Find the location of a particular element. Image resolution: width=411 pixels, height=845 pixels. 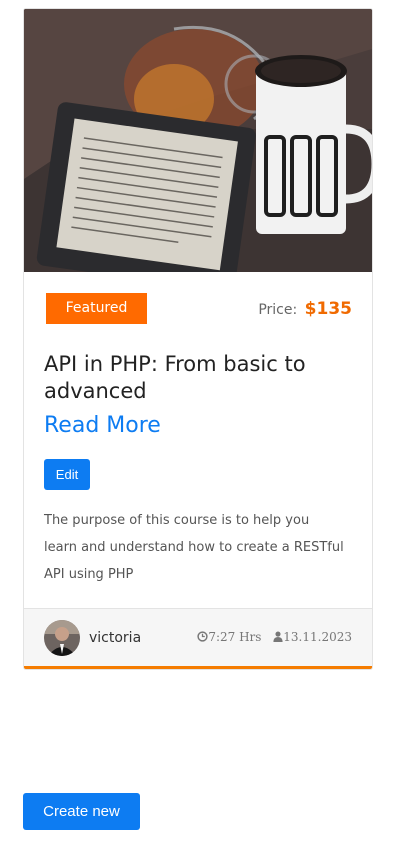

course-title: API in PHP: From basic to advanced is located at coordinates (175, 377).